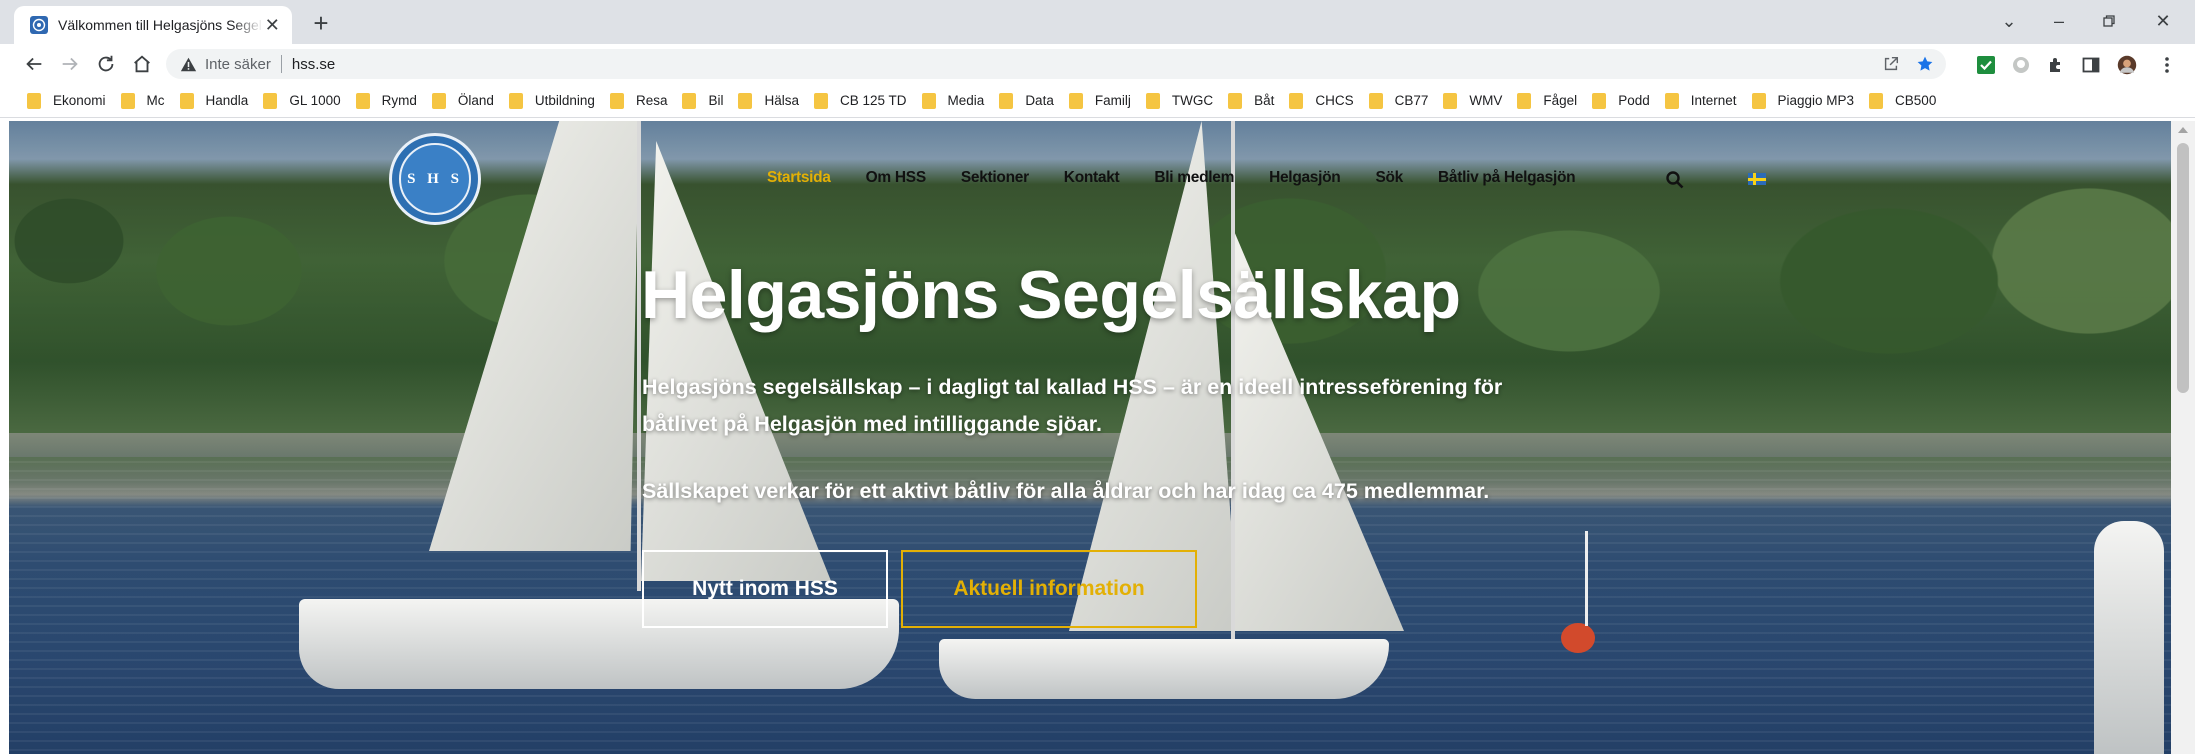  What do you see at coordinates (865, 101) in the screenshot?
I see `bookmark-item: CB 125 TD` at bounding box center [865, 101].